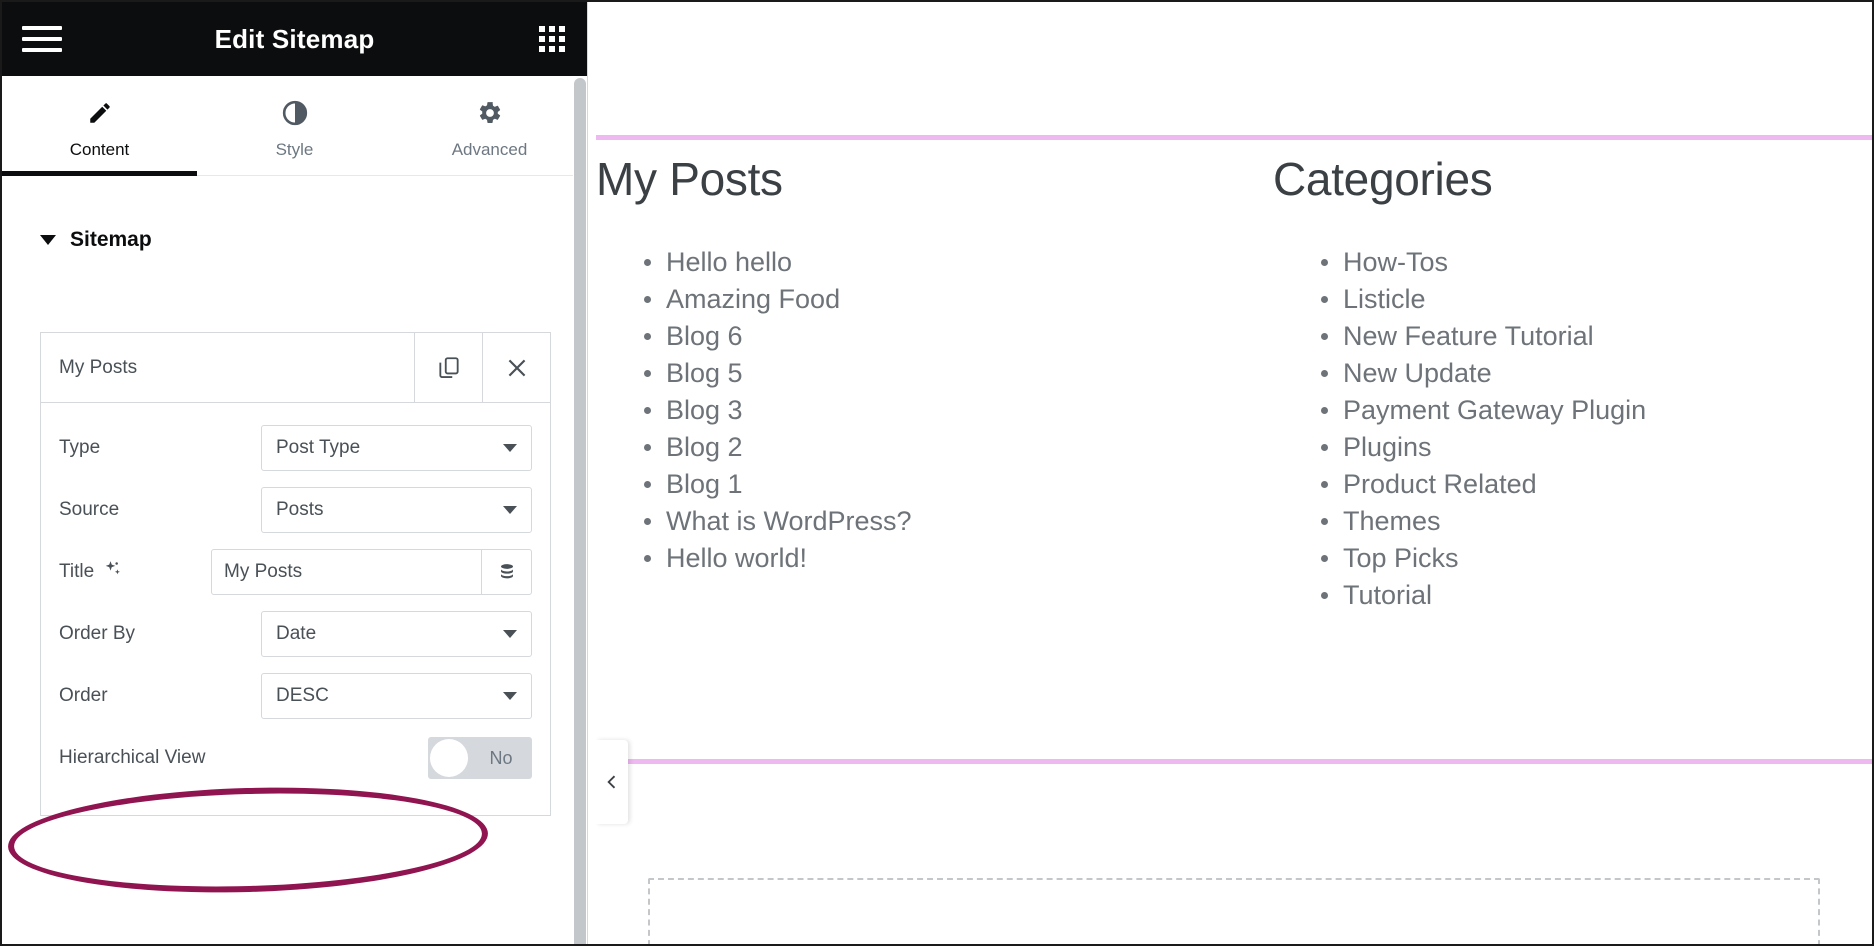  I want to click on list-item: Plugins, so click(1596, 447).